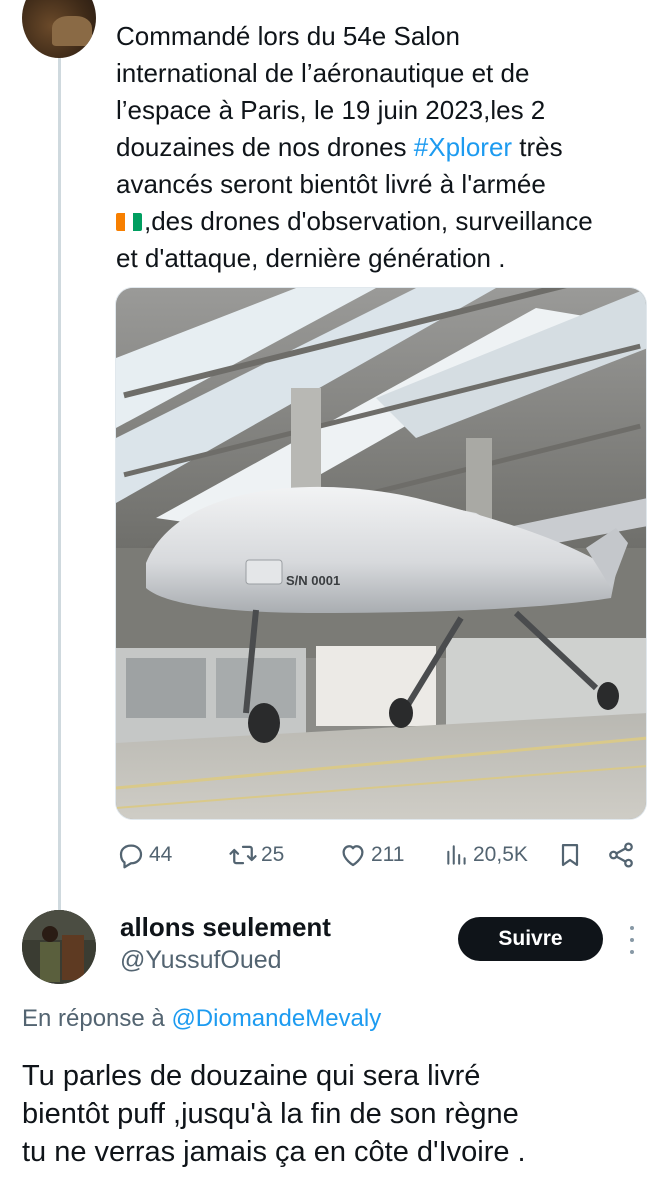 This screenshot has height=1199, width=669. Describe the element at coordinates (388, 854) in the screenshot. I see `like-count: 211` at that location.